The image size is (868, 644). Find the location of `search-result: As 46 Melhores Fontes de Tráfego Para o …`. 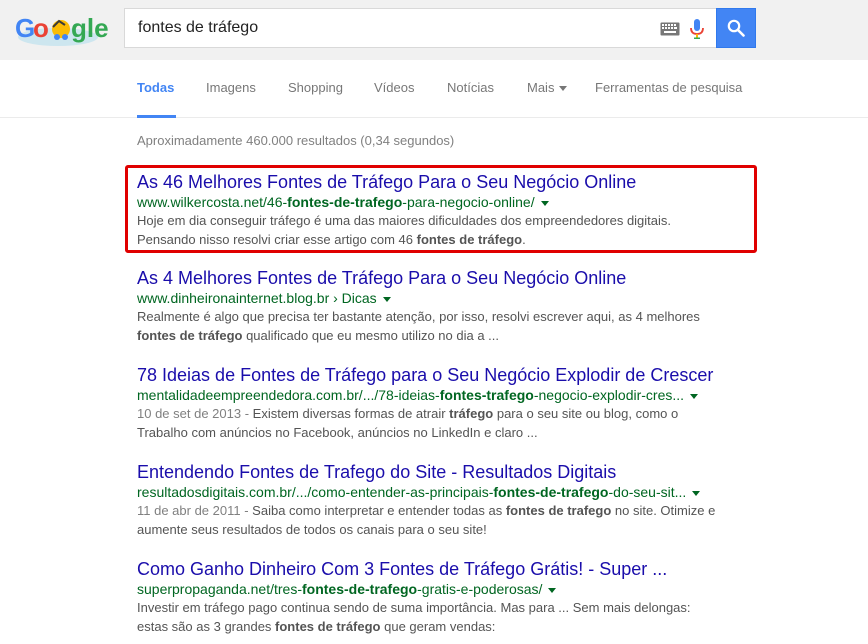

search-result: As 46 Melhores Fontes de Tráfego Para o … is located at coordinates (437, 210).